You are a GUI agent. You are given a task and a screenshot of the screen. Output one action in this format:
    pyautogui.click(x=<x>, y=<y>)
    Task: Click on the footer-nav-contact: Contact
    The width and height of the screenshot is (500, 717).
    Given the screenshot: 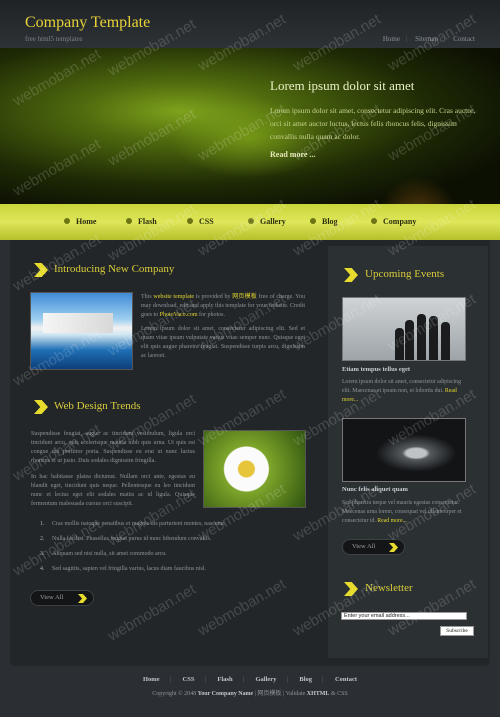 What is the action you would take?
    pyautogui.click(x=346, y=679)
    